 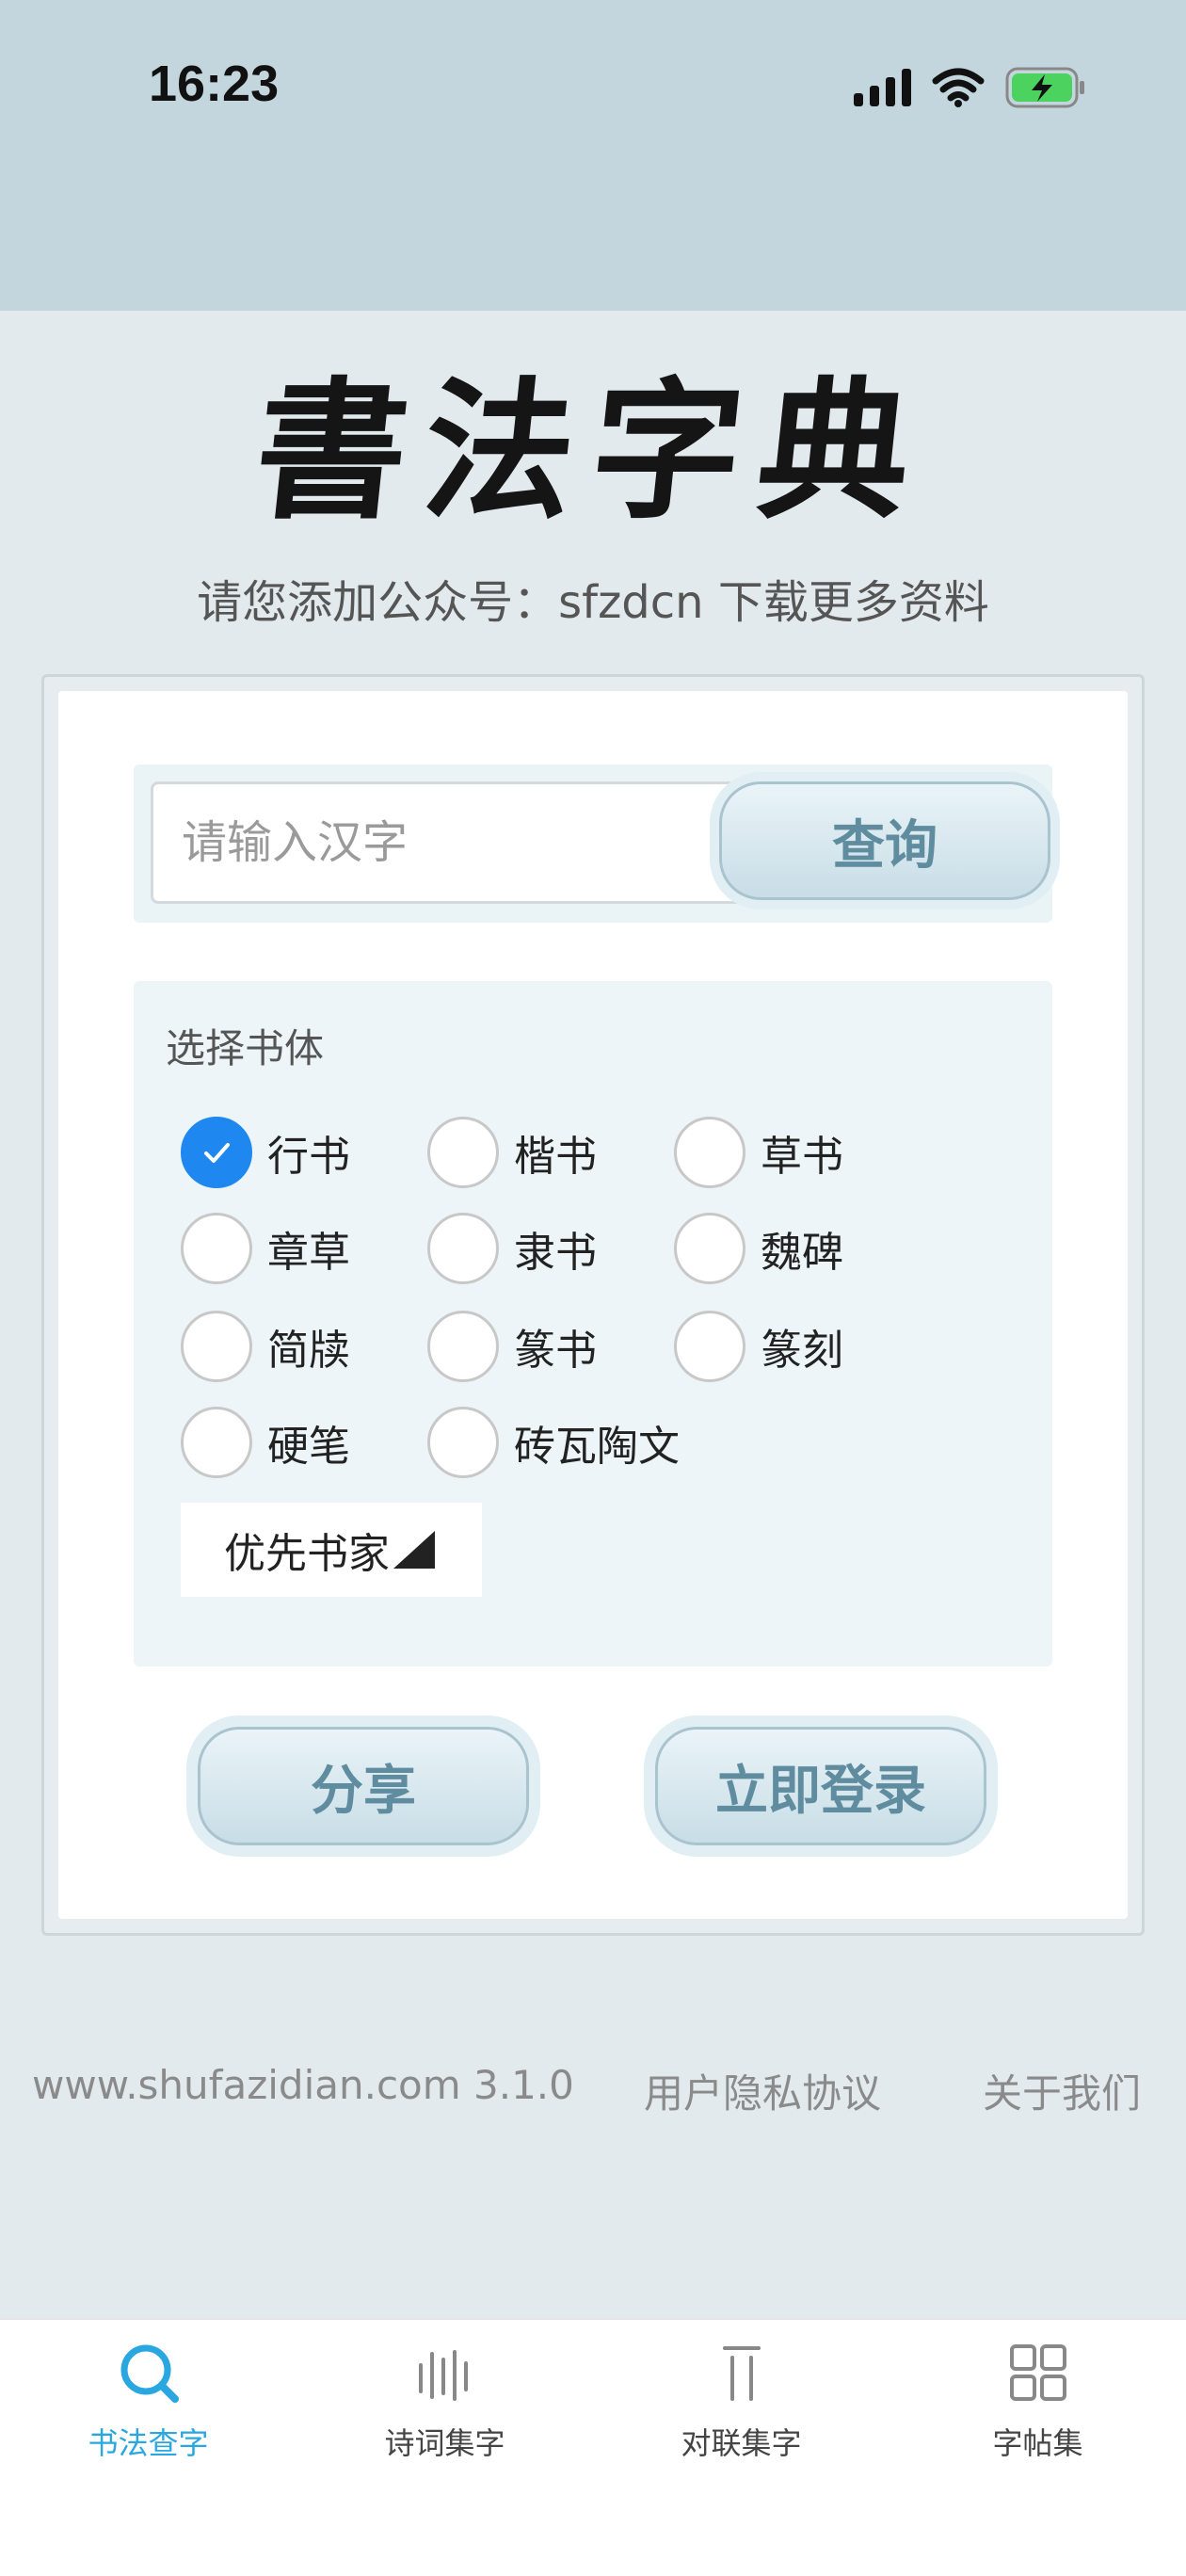 What do you see at coordinates (555, 1351) in the screenshot?
I see `radio-label: 篆书` at bounding box center [555, 1351].